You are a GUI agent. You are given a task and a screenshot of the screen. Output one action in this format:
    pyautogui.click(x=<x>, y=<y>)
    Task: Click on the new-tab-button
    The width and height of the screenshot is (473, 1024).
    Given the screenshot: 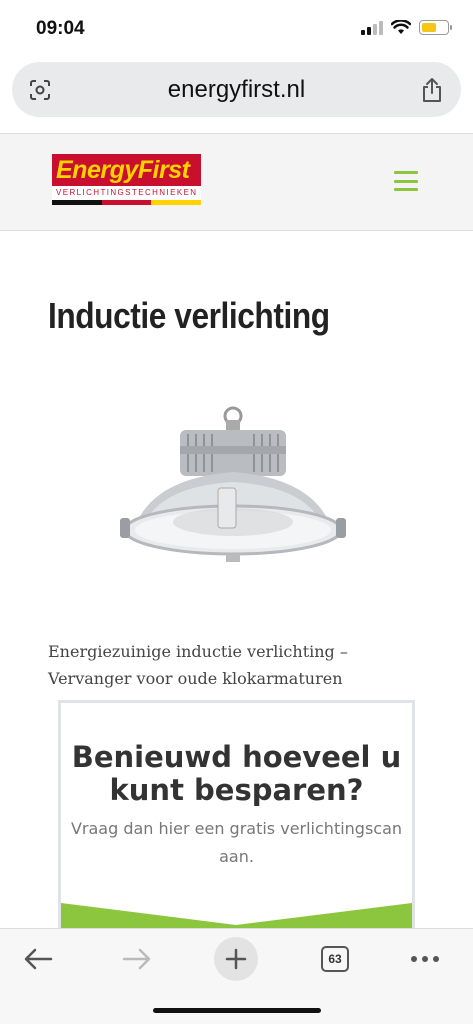 What is the action you would take?
    pyautogui.click(x=236, y=959)
    